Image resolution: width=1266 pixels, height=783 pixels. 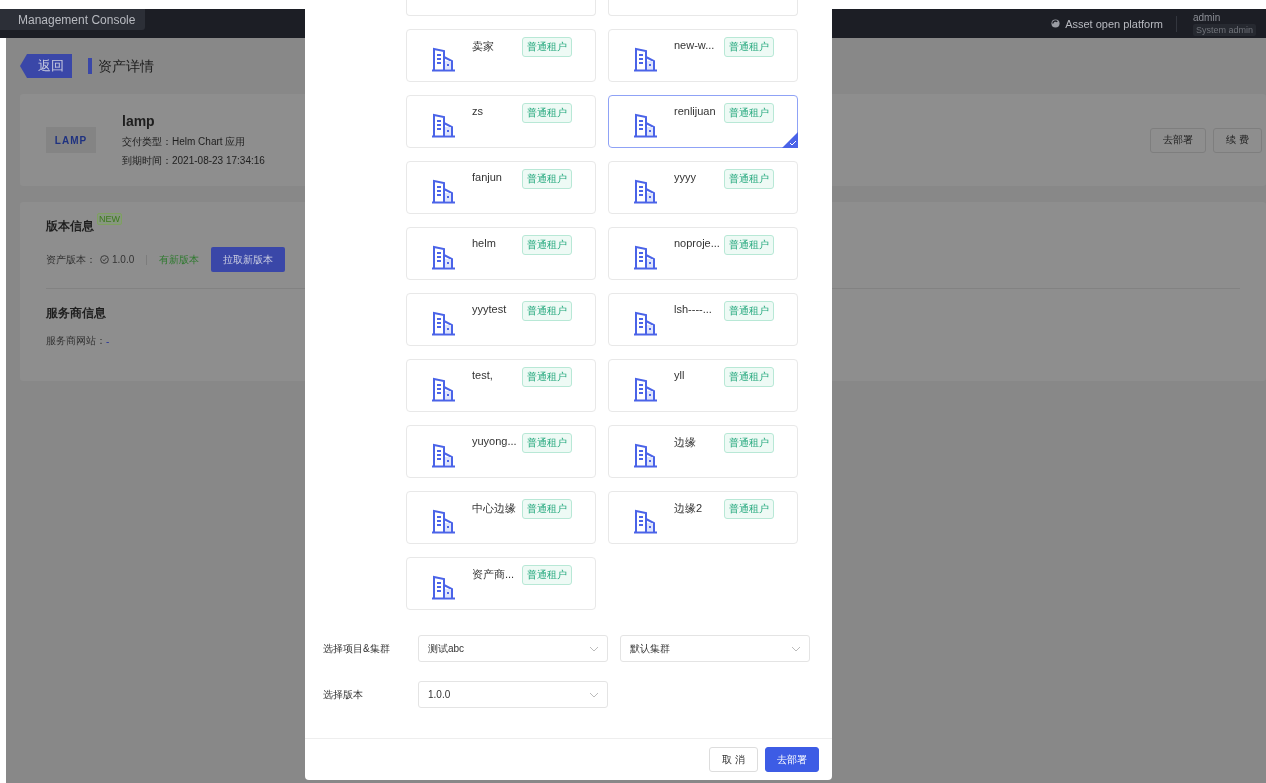 What do you see at coordinates (501, 187) in the screenshot?
I see `tenant-card: fanjun 普通租户` at bounding box center [501, 187].